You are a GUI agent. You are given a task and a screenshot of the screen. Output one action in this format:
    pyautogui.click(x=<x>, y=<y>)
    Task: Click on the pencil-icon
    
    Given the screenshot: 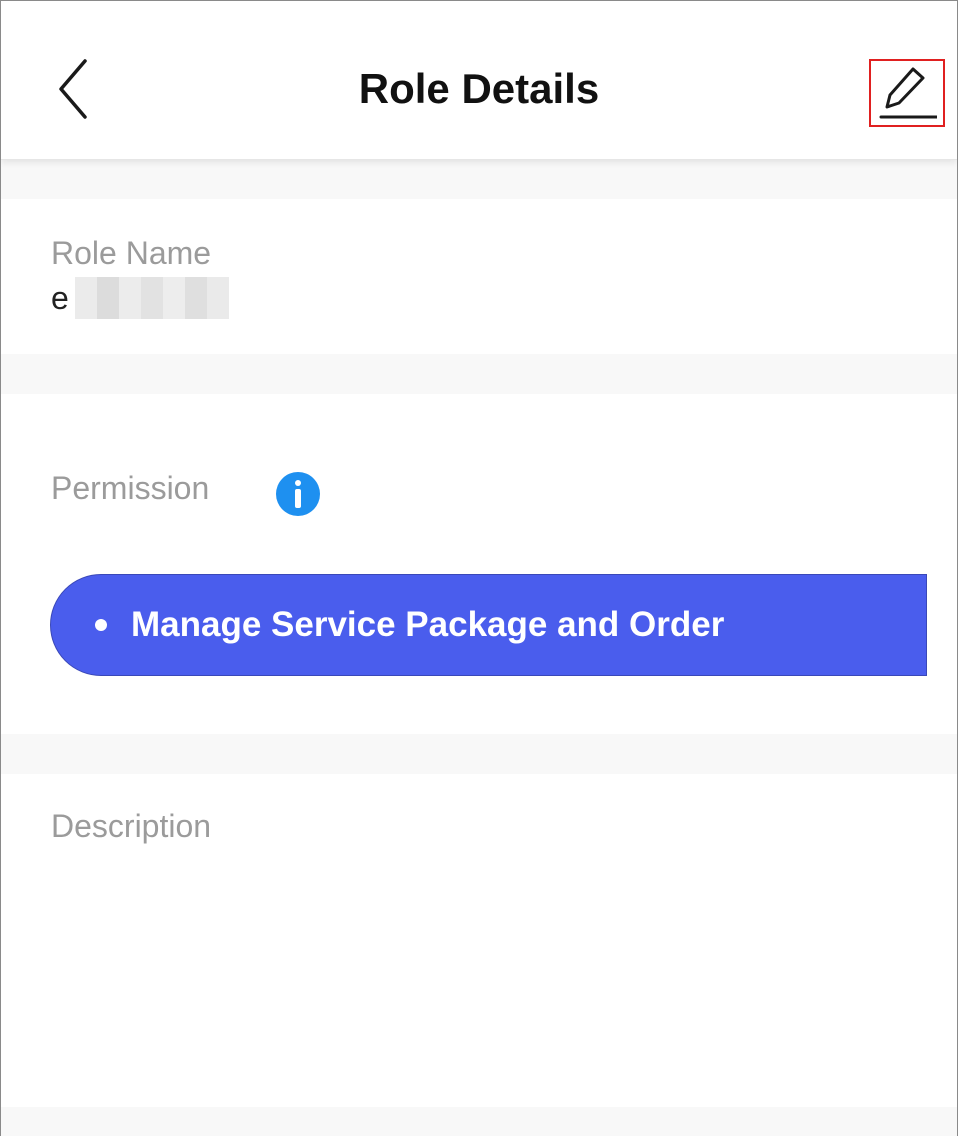 What is the action you would take?
    pyautogui.click(x=908, y=93)
    